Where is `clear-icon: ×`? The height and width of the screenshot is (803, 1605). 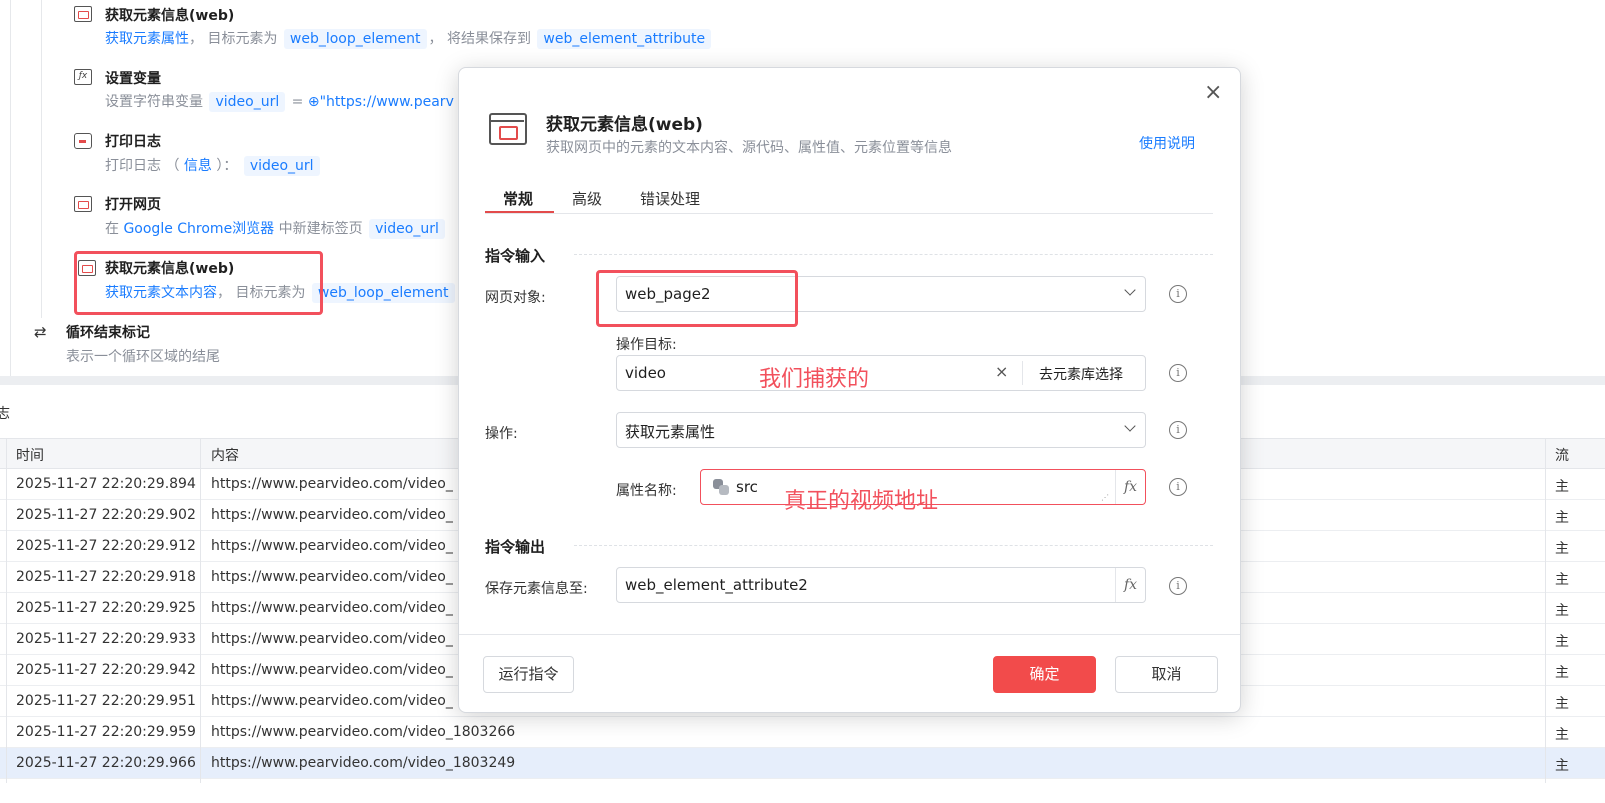 clear-icon: × is located at coordinates (1001, 371).